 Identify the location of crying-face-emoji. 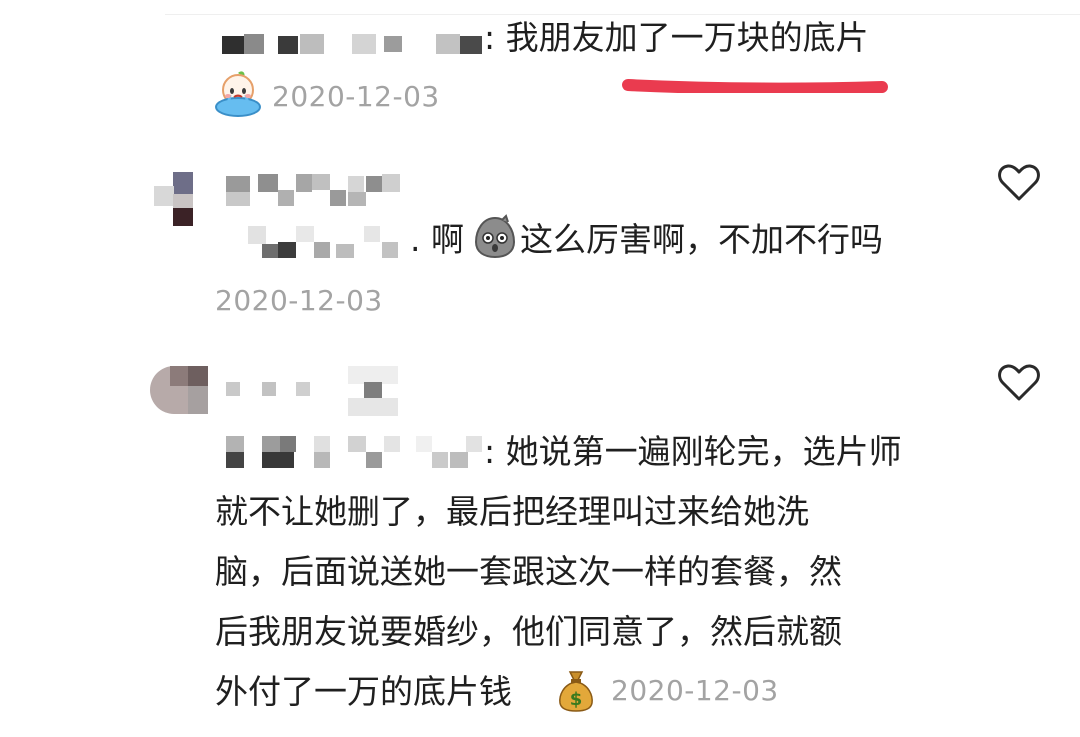
(238, 94).